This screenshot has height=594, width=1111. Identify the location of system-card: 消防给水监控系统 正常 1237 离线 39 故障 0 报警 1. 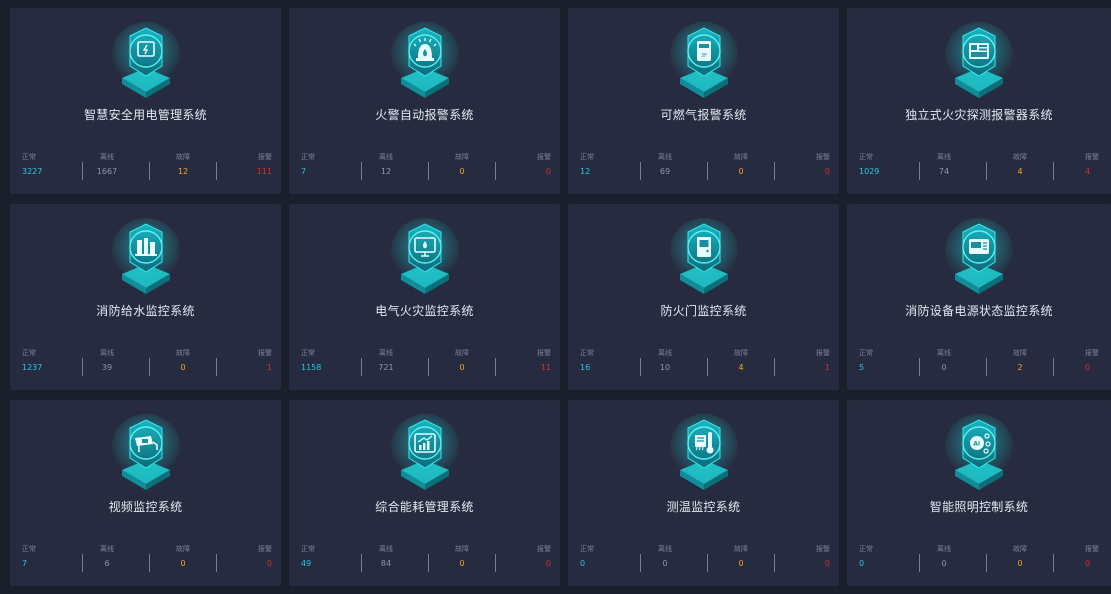
(145, 297).